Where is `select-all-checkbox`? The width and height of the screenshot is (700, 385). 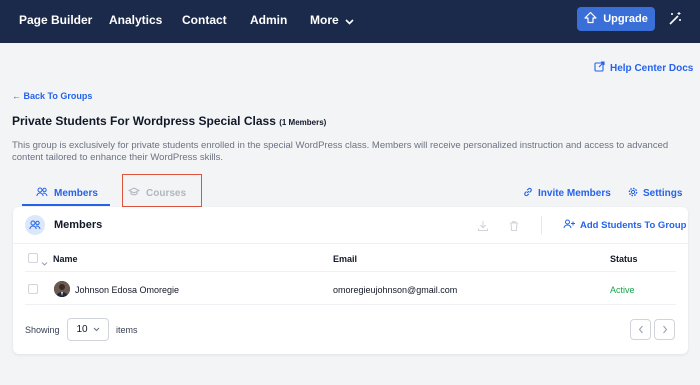
select-all-checkbox is located at coordinates (33, 258).